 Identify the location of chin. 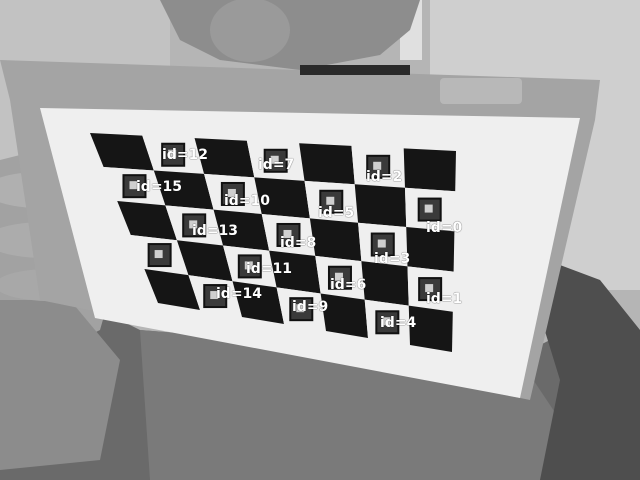
(250, 31).